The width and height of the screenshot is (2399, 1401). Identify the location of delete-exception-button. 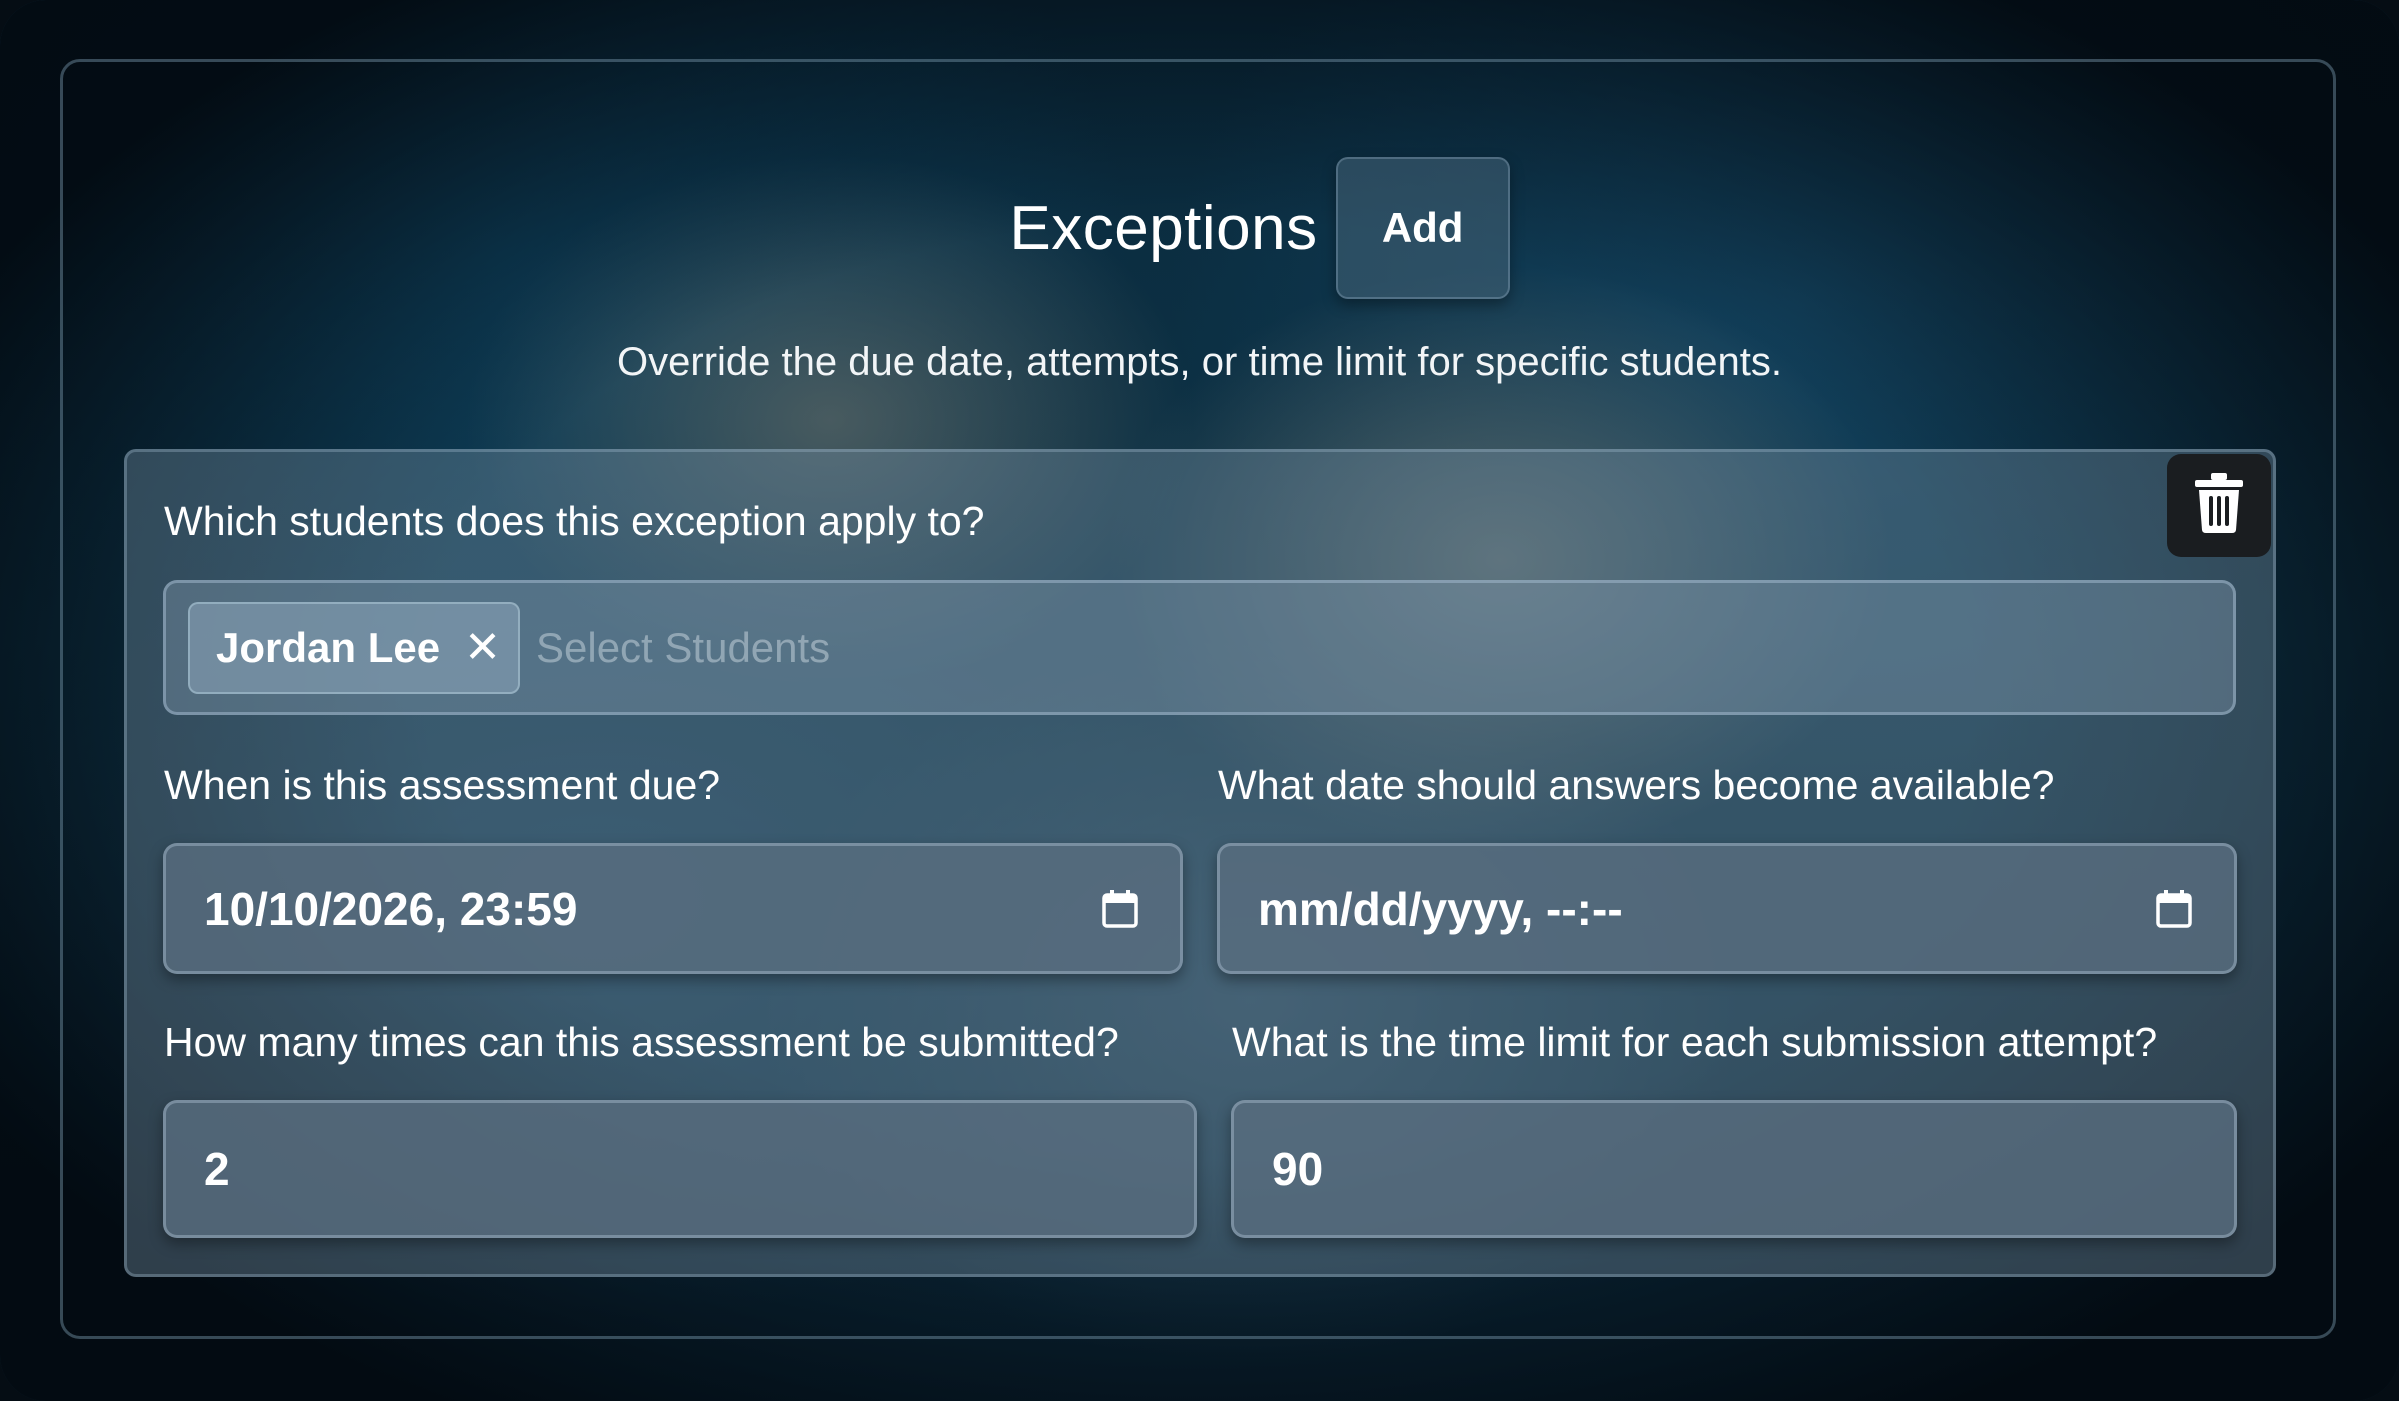
(2219, 505).